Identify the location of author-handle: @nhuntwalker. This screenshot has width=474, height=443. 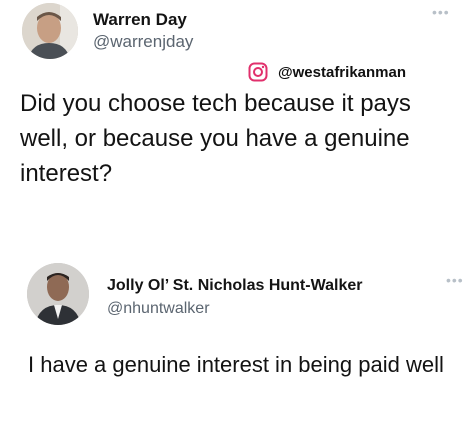
(158, 308).